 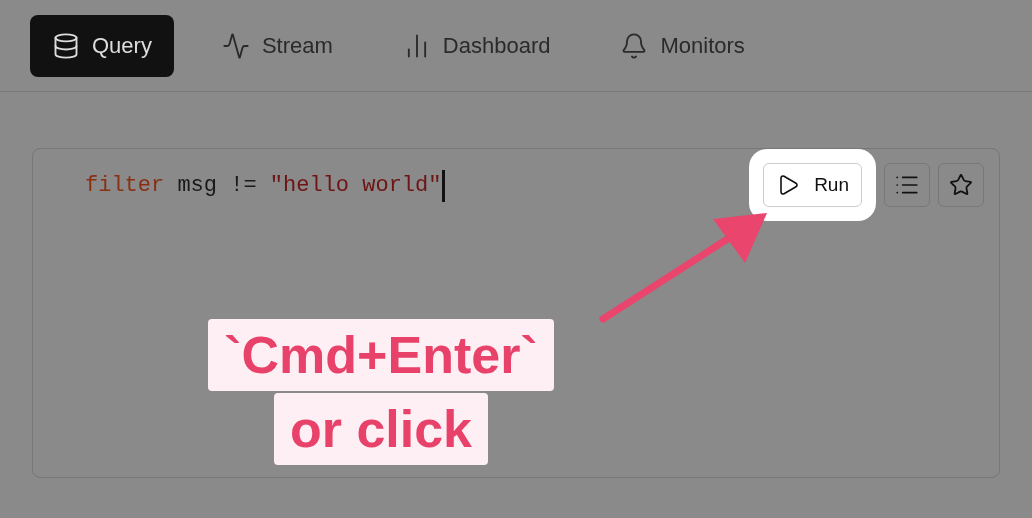 I want to click on nav-tab: Query, so click(x=102, y=45).